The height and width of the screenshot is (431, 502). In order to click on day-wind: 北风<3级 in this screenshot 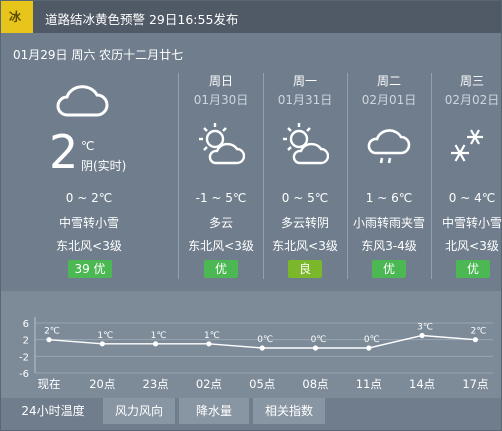, I will do `click(472, 246)`.